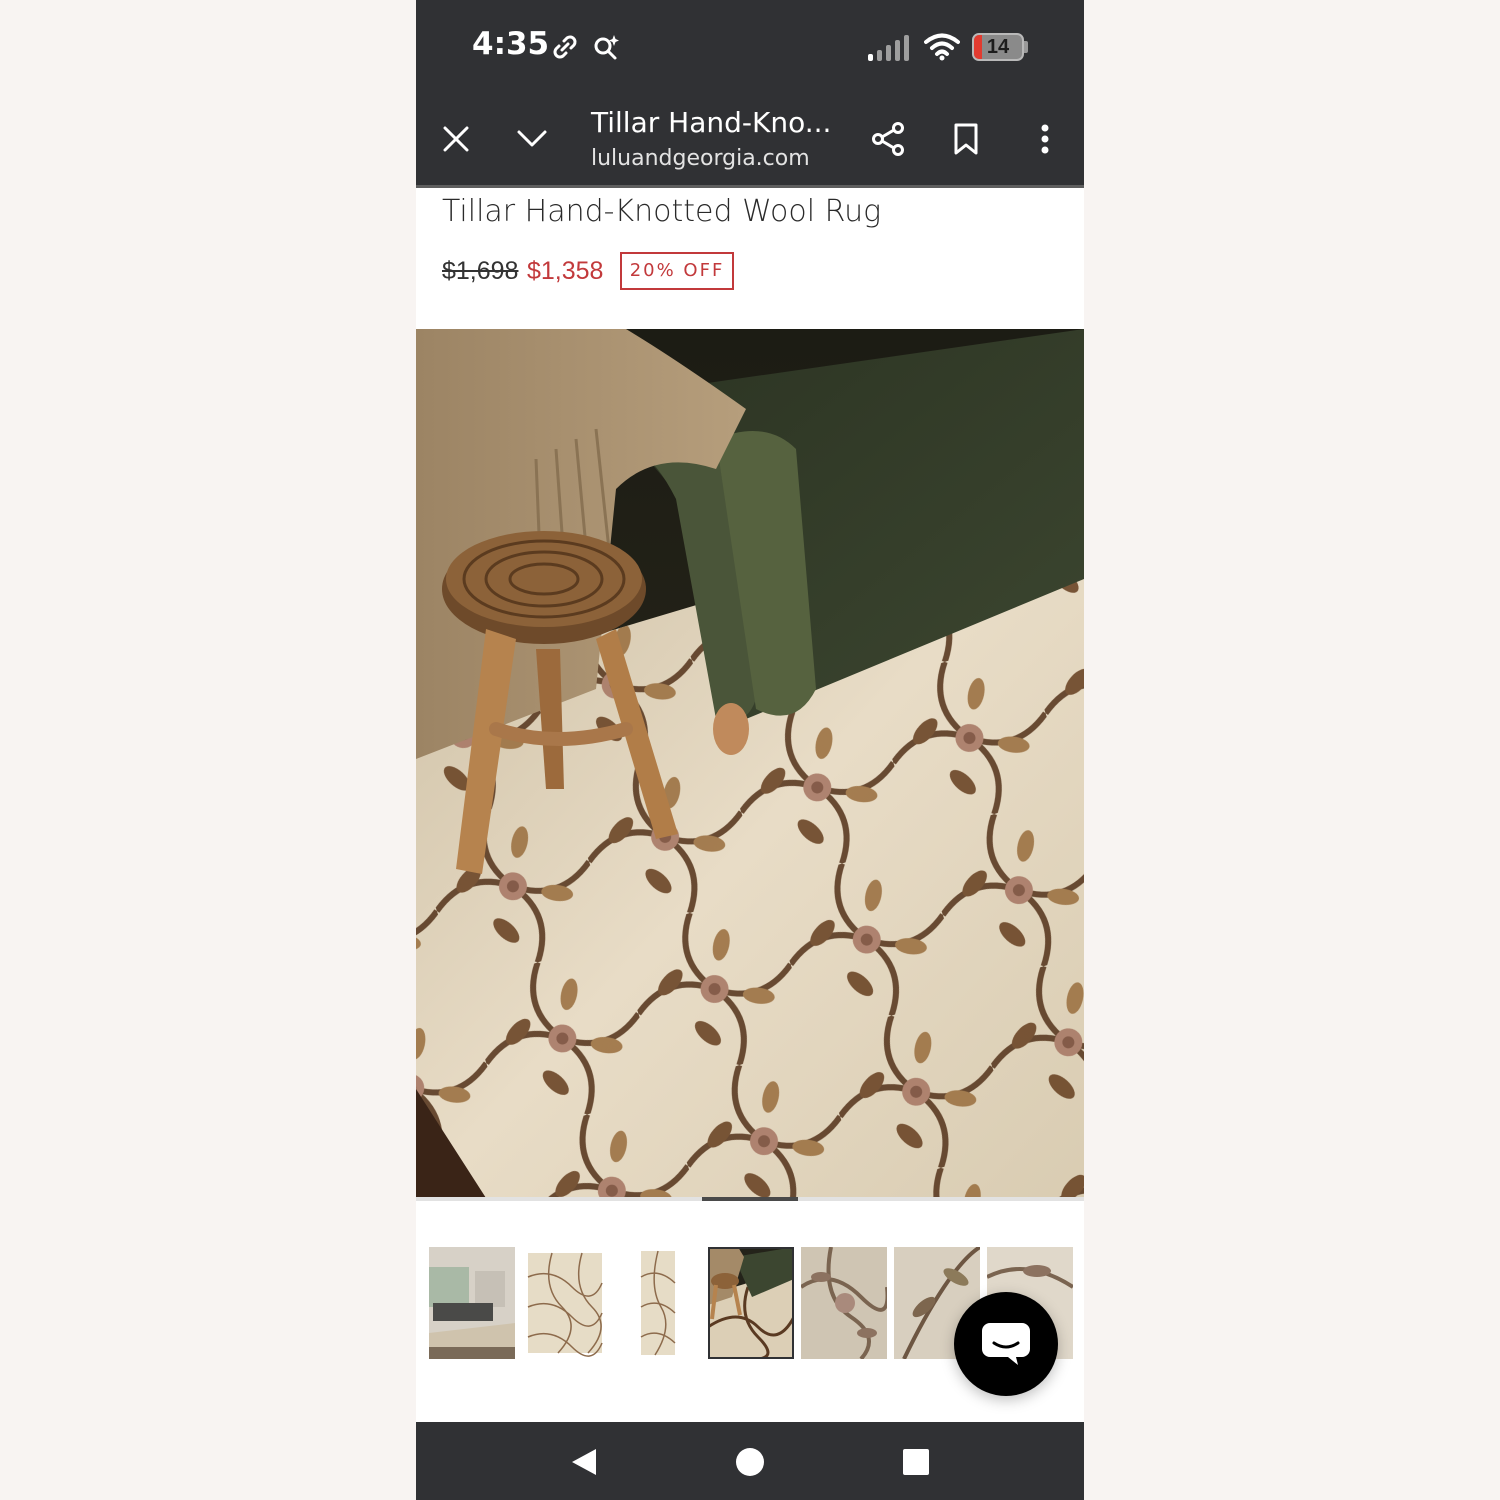 The image size is (1500, 1500). Describe the element at coordinates (891, 50) in the screenshot. I see `signal-icon` at that location.